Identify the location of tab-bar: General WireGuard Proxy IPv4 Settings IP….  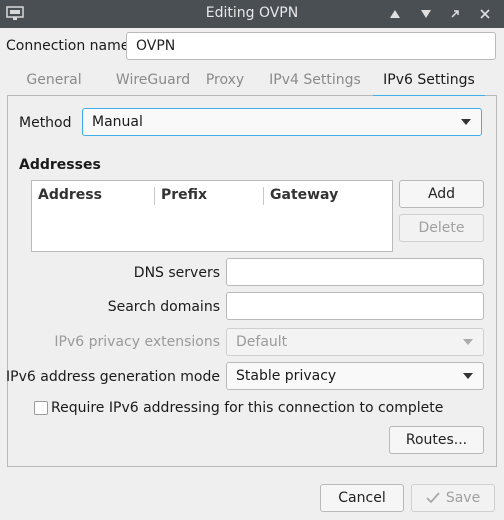
(252, 81).